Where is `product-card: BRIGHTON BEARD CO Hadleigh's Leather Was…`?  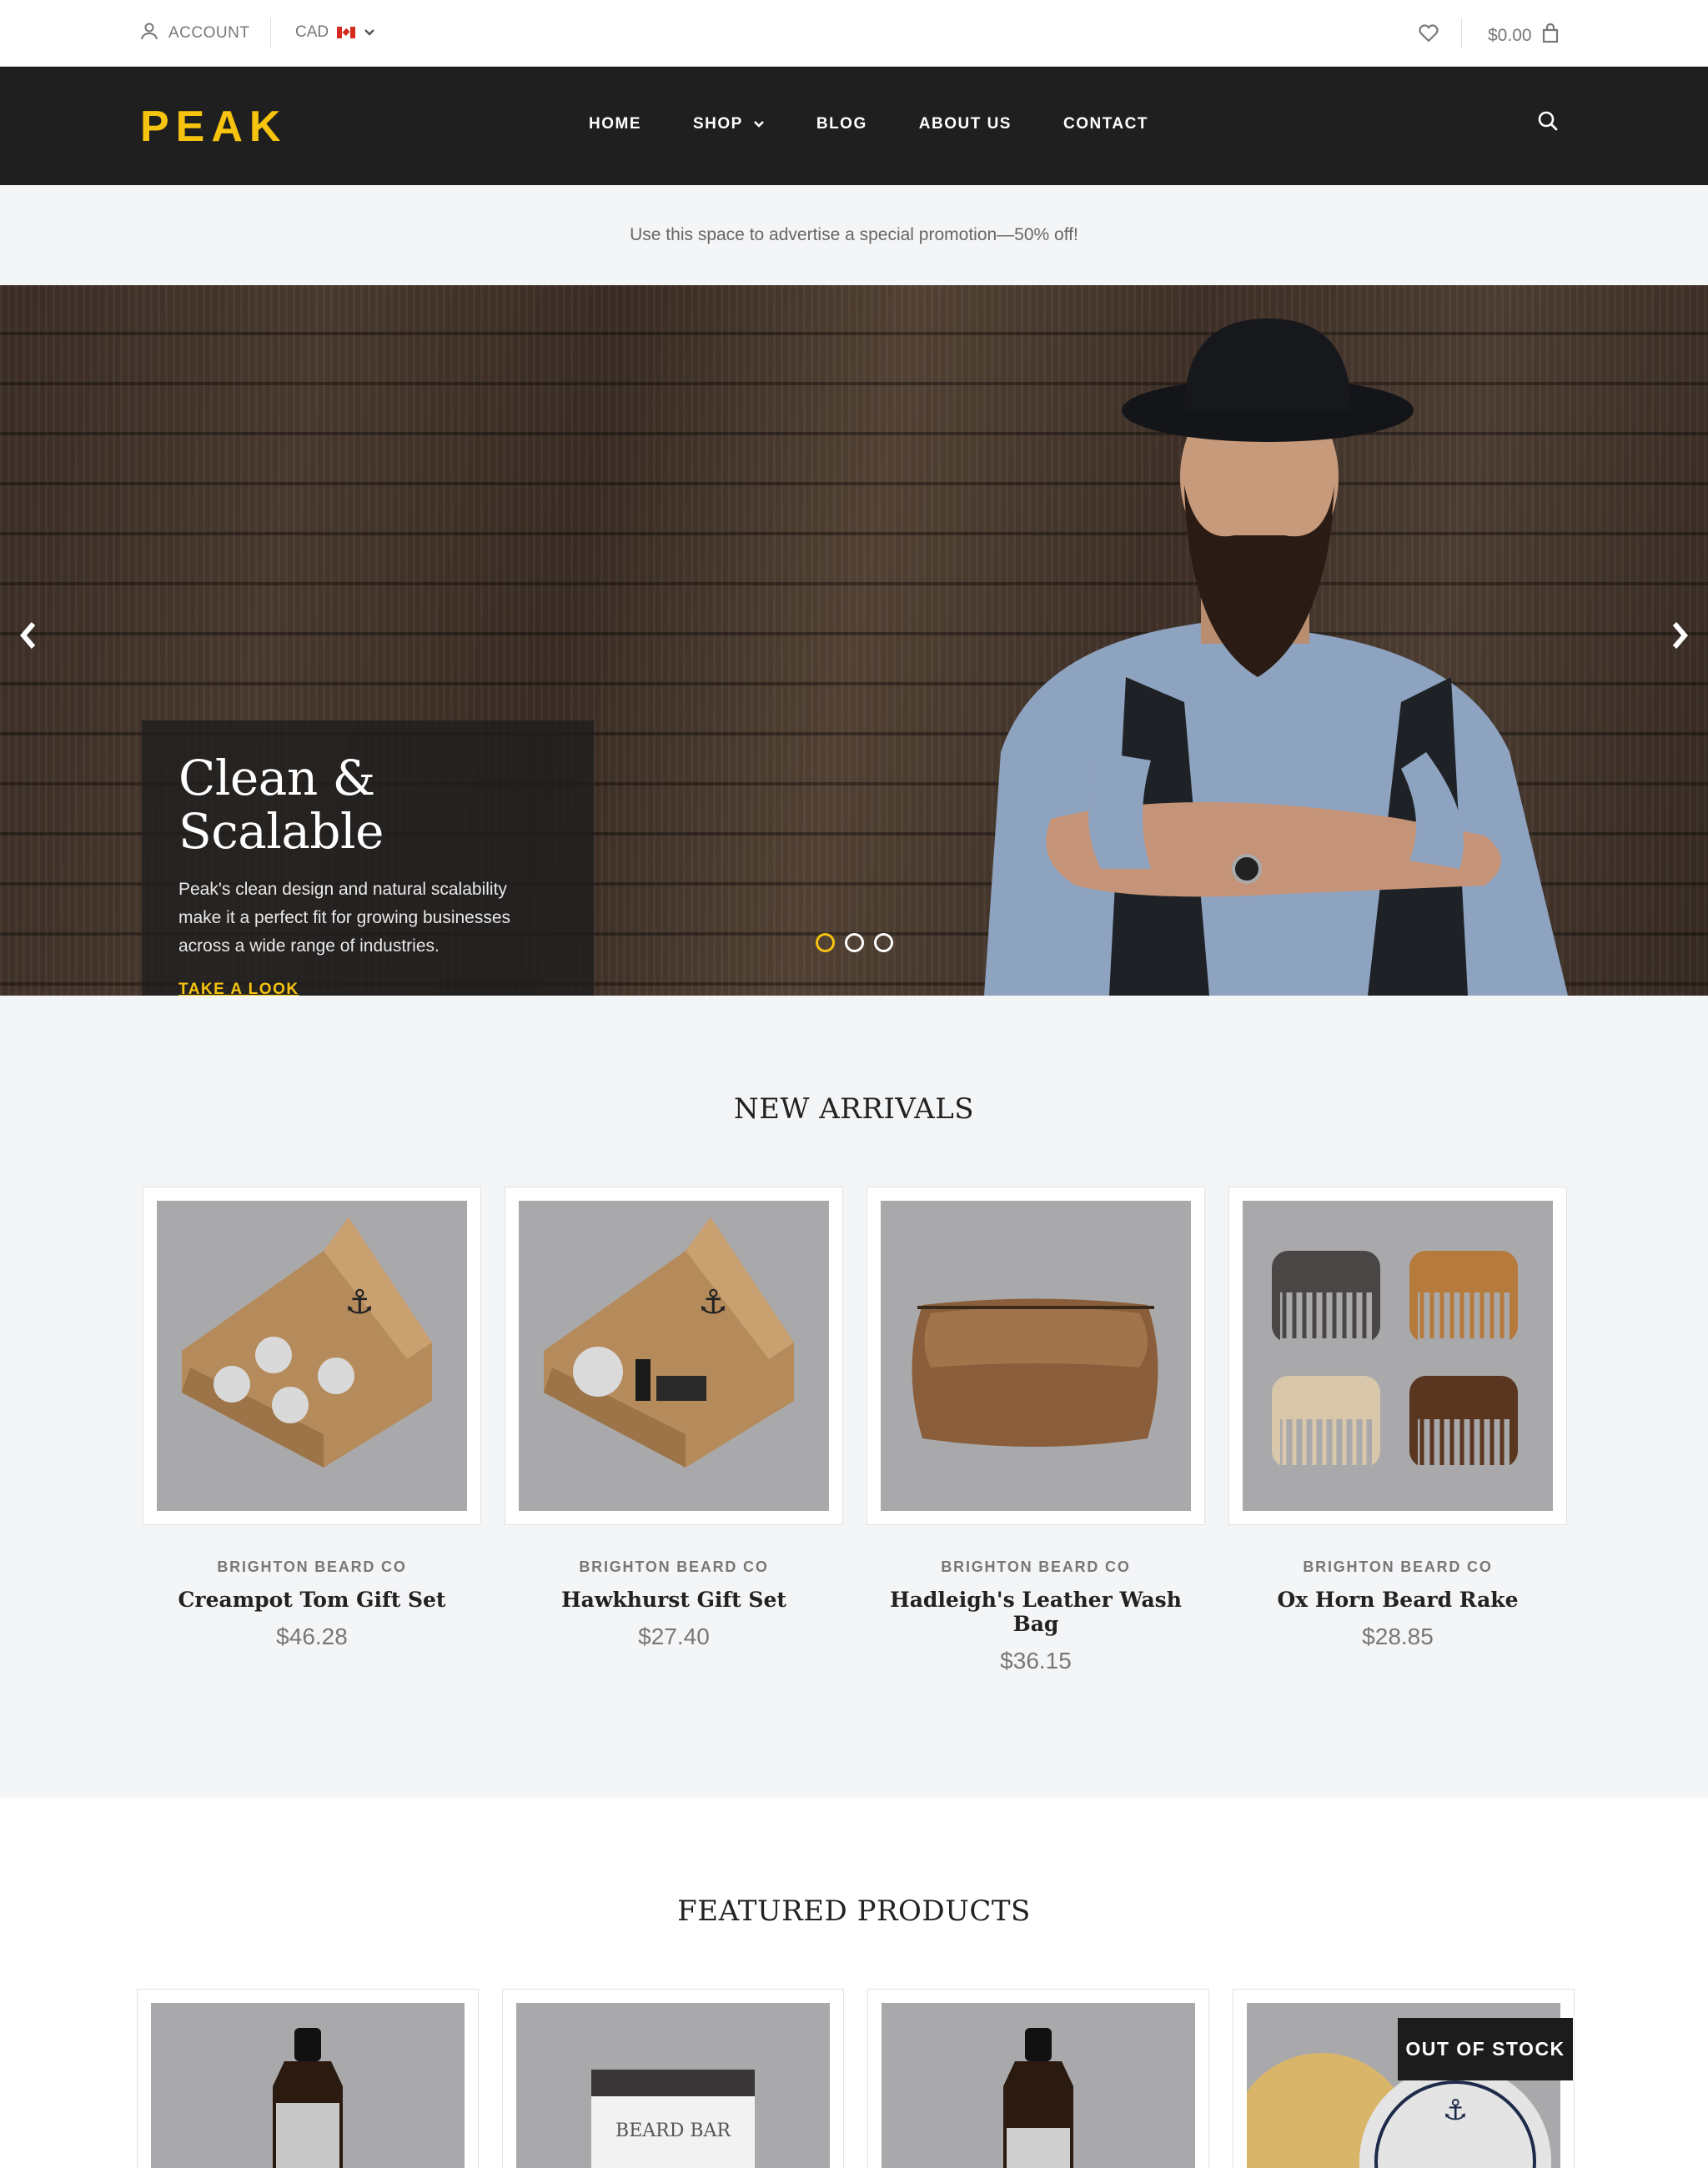 product-card: BRIGHTON BEARD CO Hadleigh's Leather Was… is located at coordinates (1036, 1430).